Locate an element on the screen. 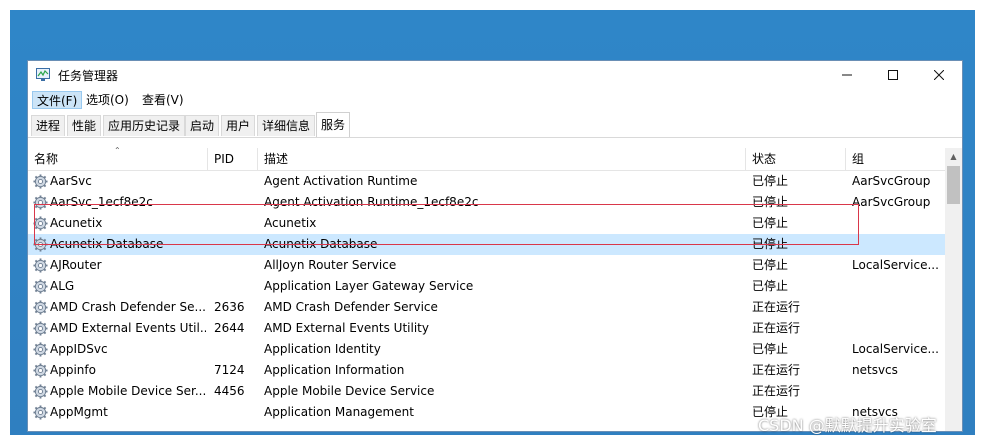  tab-users: 用户 is located at coordinates (238, 125).